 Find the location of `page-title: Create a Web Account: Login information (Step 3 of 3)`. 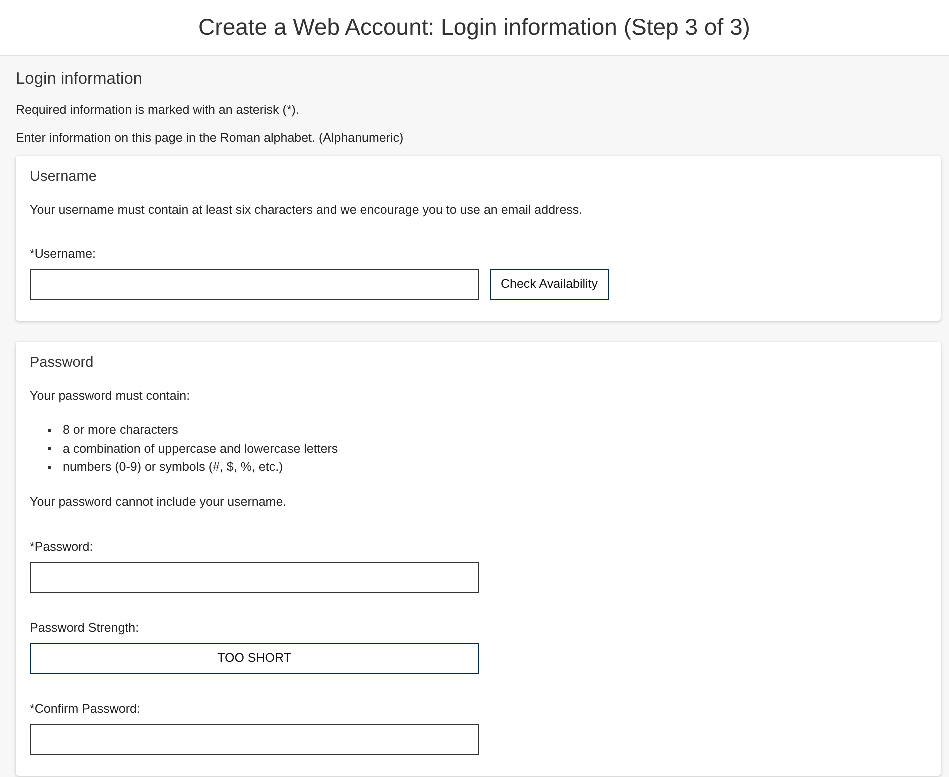

page-title: Create a Web Account: Login information (Step 3 of 3) is located at coordinates (474, 27).